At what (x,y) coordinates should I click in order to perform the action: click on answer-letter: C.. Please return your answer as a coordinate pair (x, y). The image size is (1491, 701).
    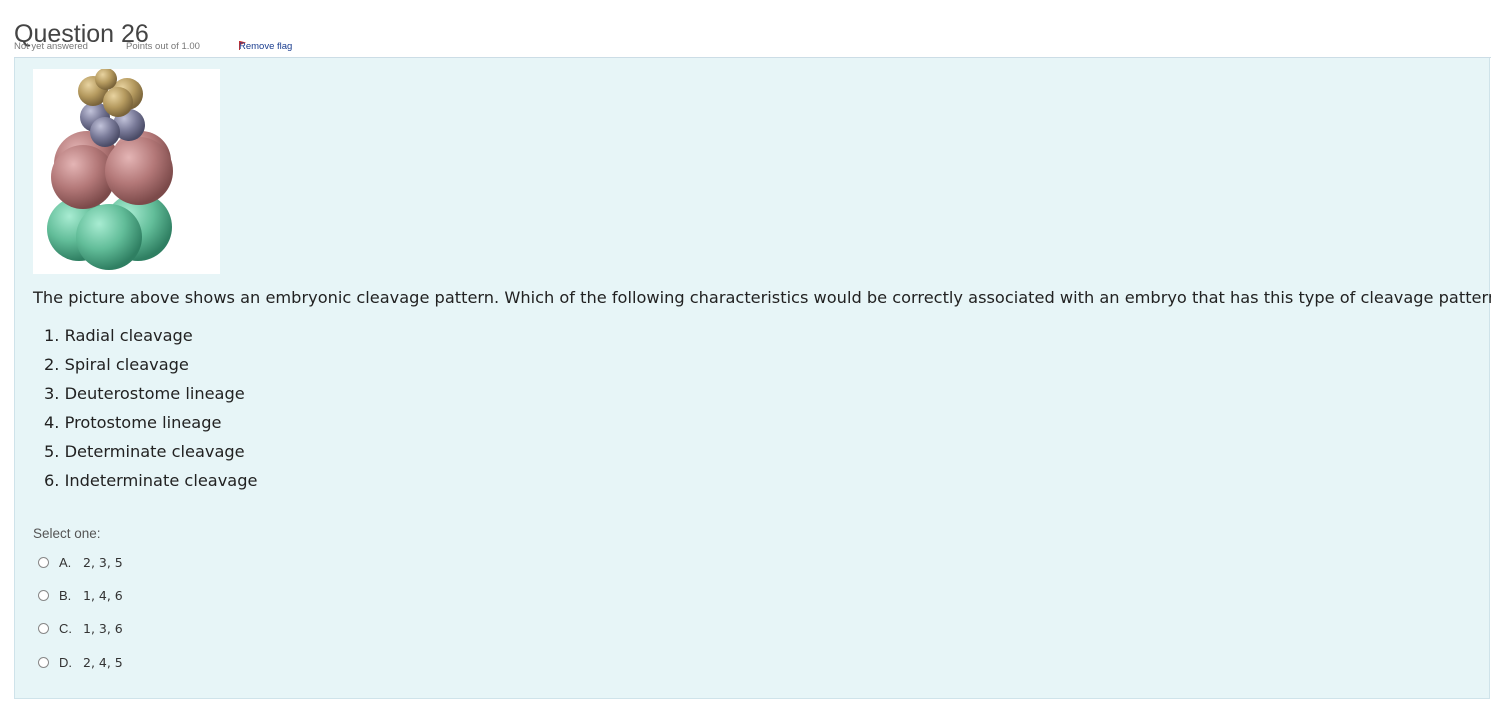
    Looking at the image, I should click on (65, 628).